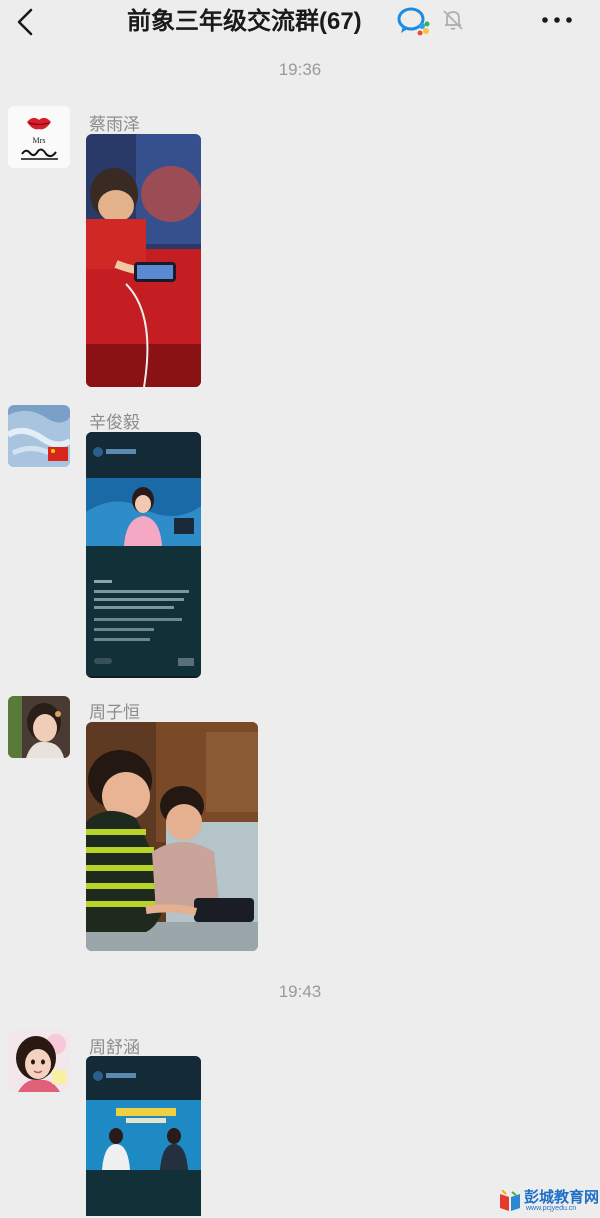 The width and height of the screenshot is (600, 1218). I want to click on watermark-url: www.pcjyedu.cn, so click(551, 1208).